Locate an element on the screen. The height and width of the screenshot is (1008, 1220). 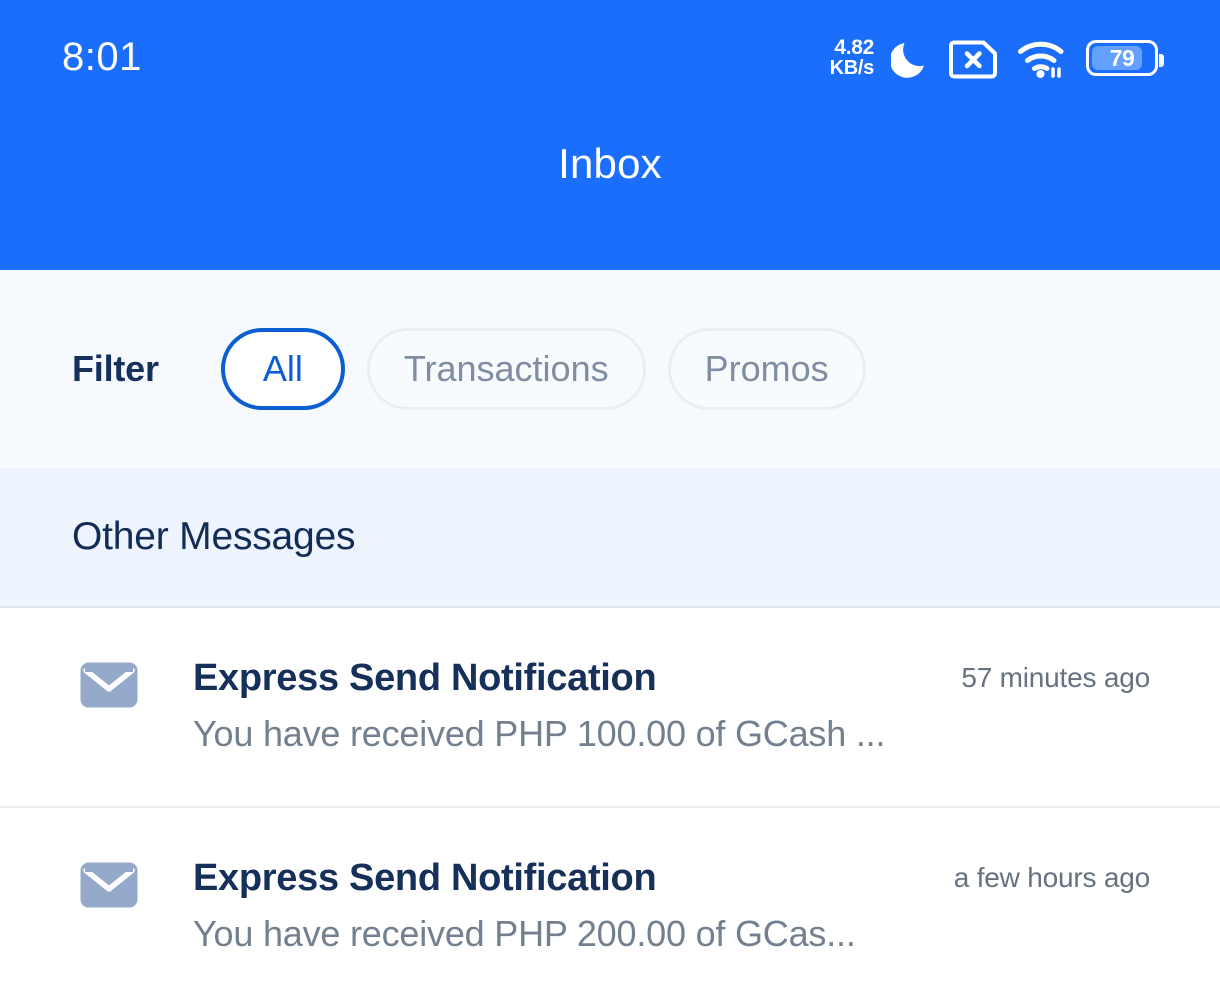
filter-chip-all: All is located at coordinates (282, 369).